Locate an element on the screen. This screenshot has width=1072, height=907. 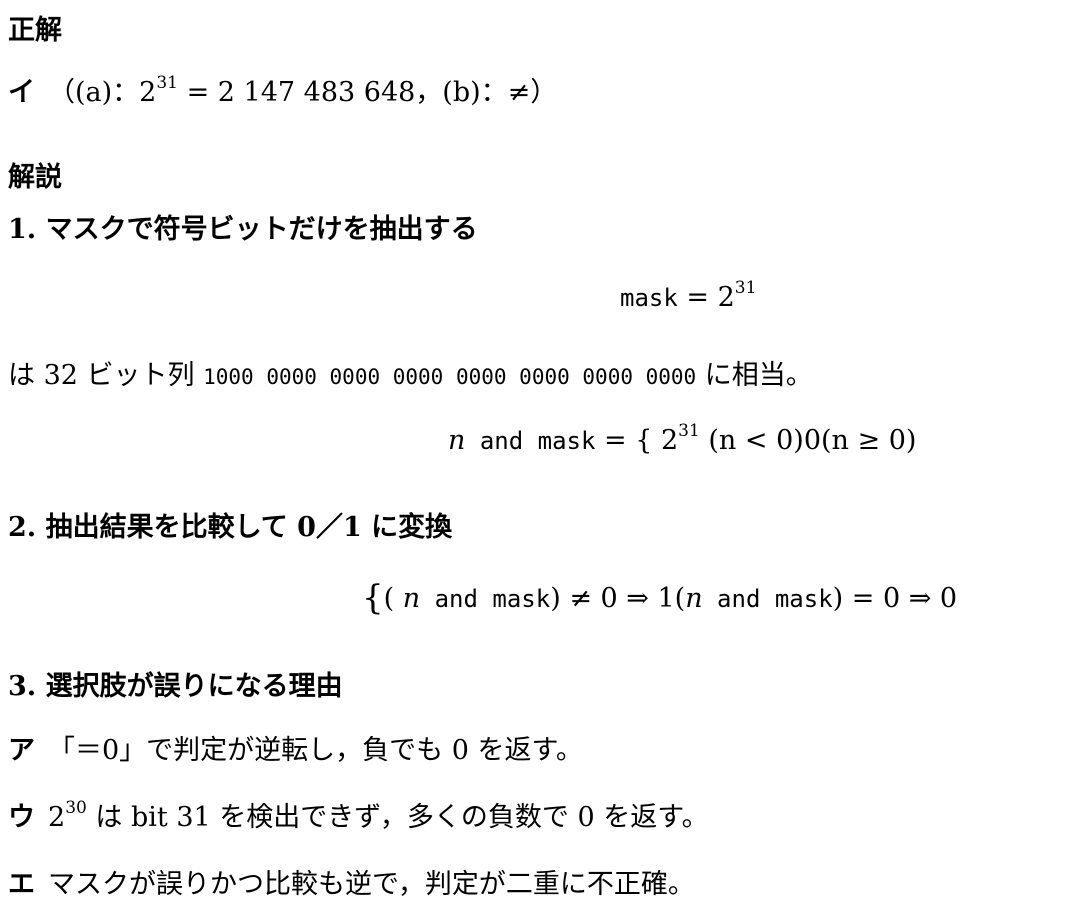
reason-item-e: エマスクが誤りかつ比較も逆で，判定が二重に不正確。 is located at coordinates (351, 881).